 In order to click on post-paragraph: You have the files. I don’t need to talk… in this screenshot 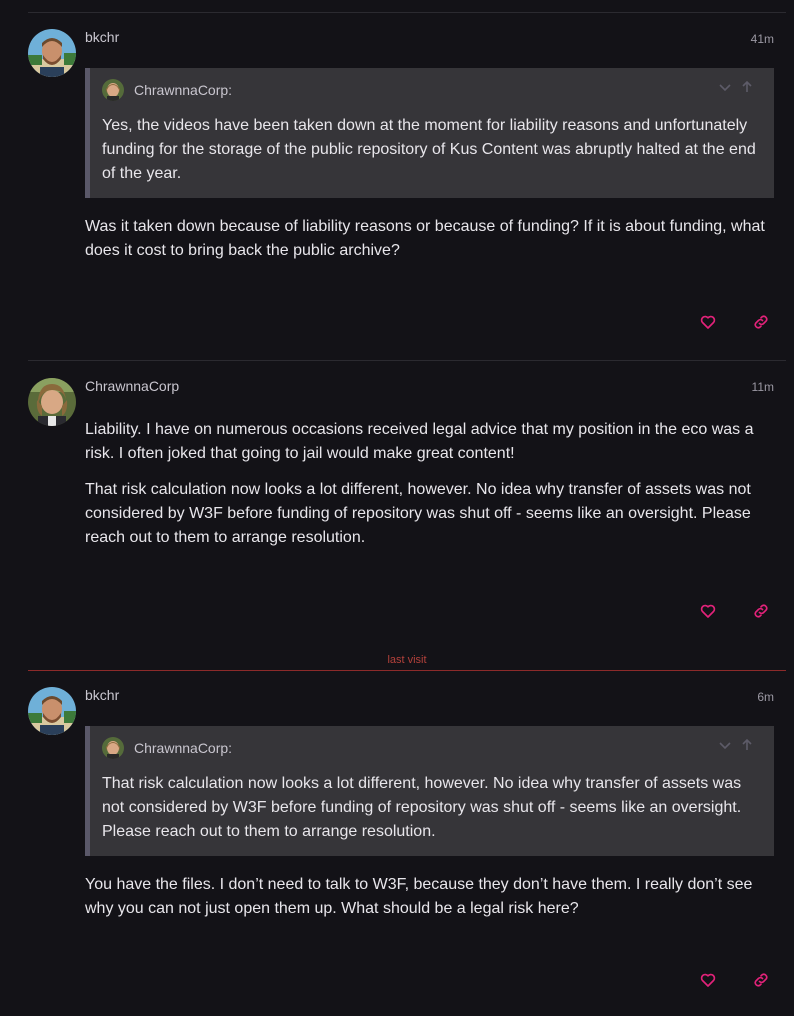, I will do `click(419, 896)`.